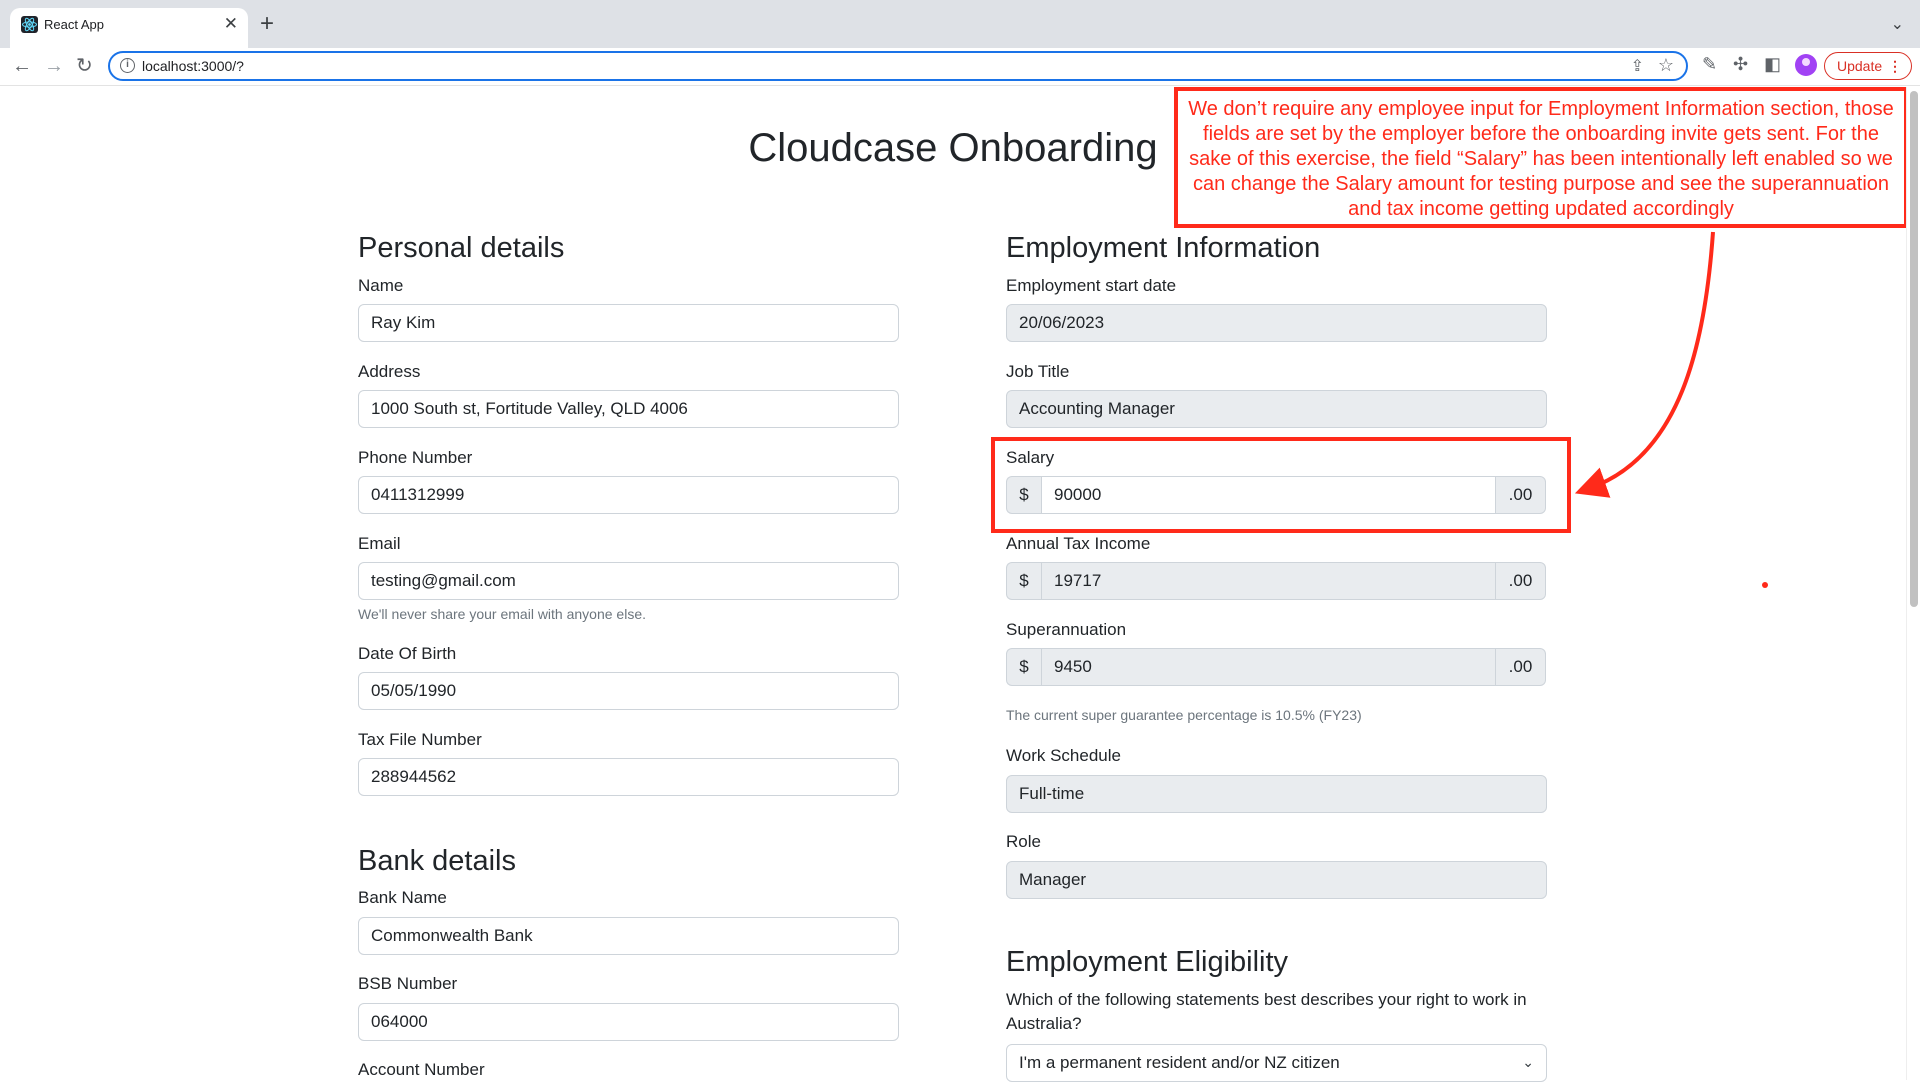 This screenshot has height=1082, width=1920. I want to click on address-bar: i localhost:3000/? ⇪ ☆, so click(898, 66).